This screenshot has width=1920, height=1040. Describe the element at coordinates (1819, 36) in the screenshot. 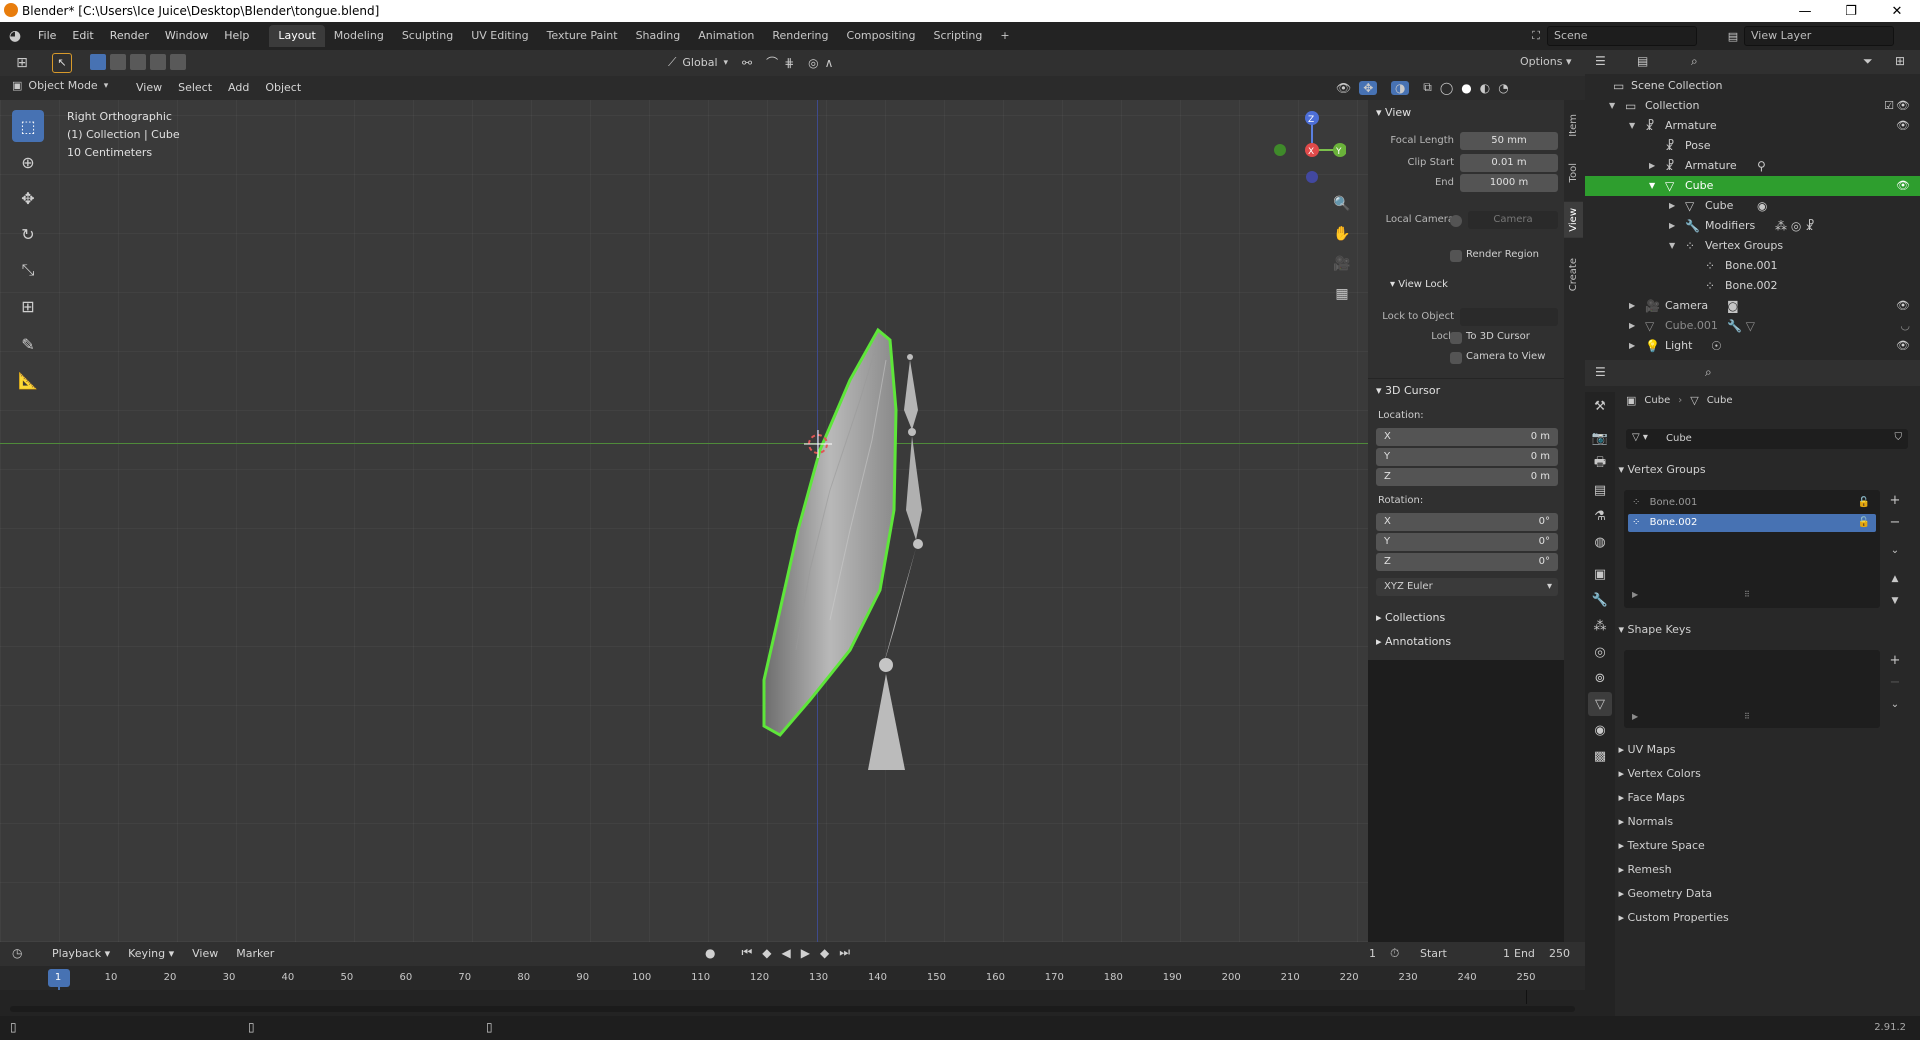

I see `view-layer-field: View Layer` at that location.